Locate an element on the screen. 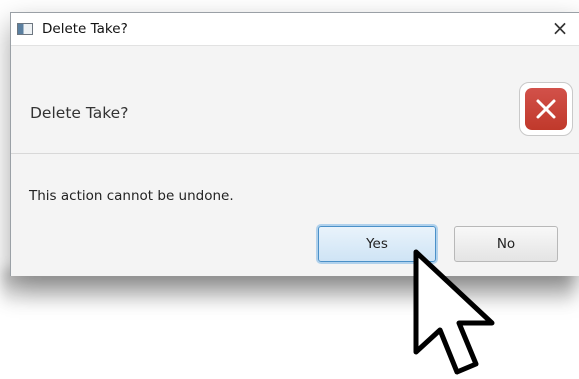  content-message: This action cannot be undone. is located at coordinates (131, 196).